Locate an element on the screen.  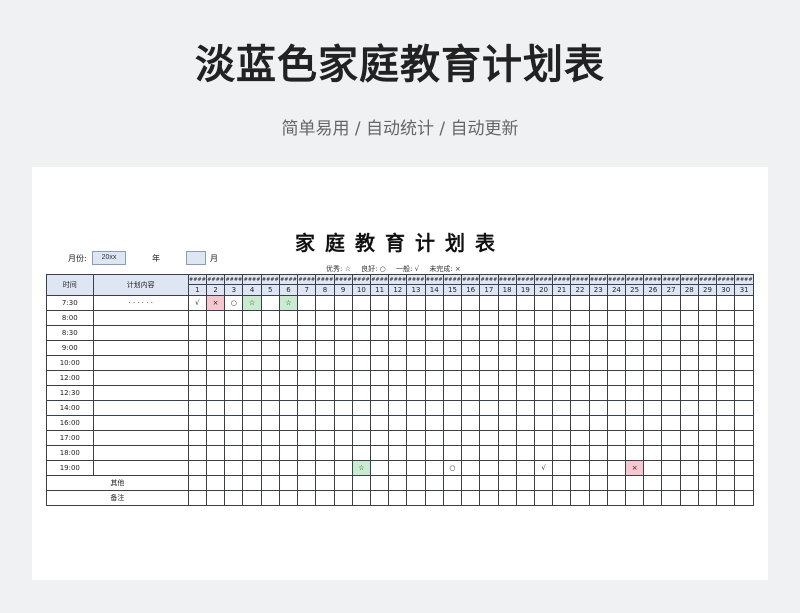
mark-cell: × is located at coordinates (215, 303).